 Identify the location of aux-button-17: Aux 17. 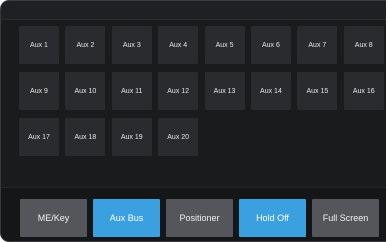
(39, 137).